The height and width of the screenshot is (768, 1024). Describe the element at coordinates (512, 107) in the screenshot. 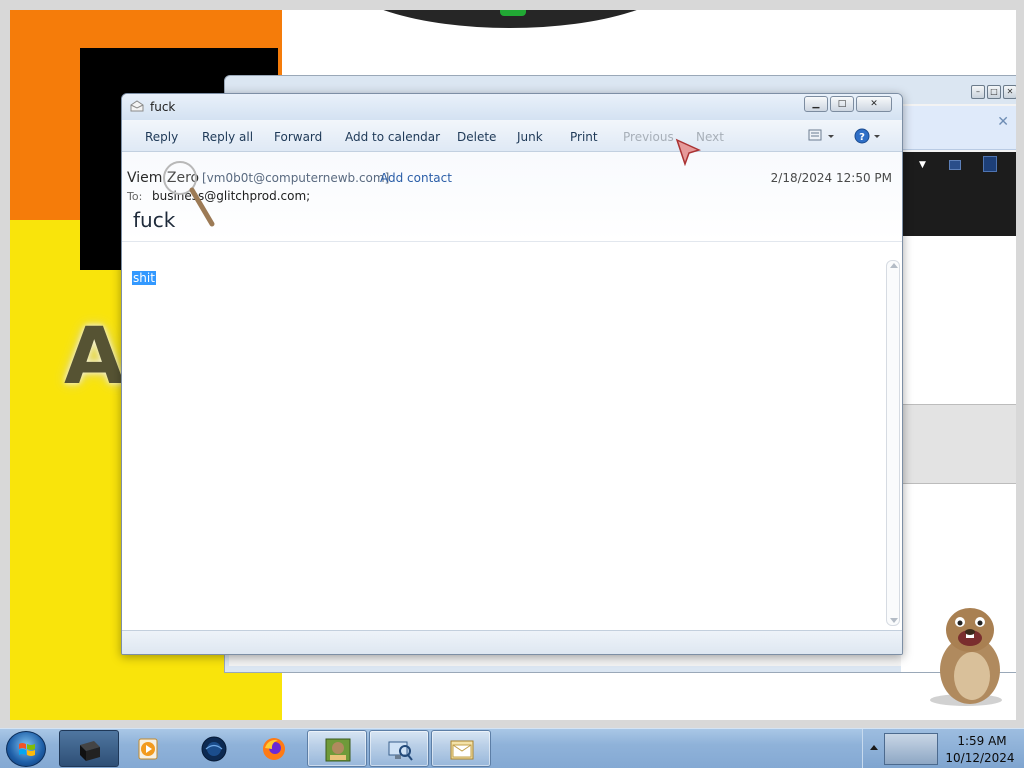

I see `title-bar: fuck ▁ □ ✕` at that location.